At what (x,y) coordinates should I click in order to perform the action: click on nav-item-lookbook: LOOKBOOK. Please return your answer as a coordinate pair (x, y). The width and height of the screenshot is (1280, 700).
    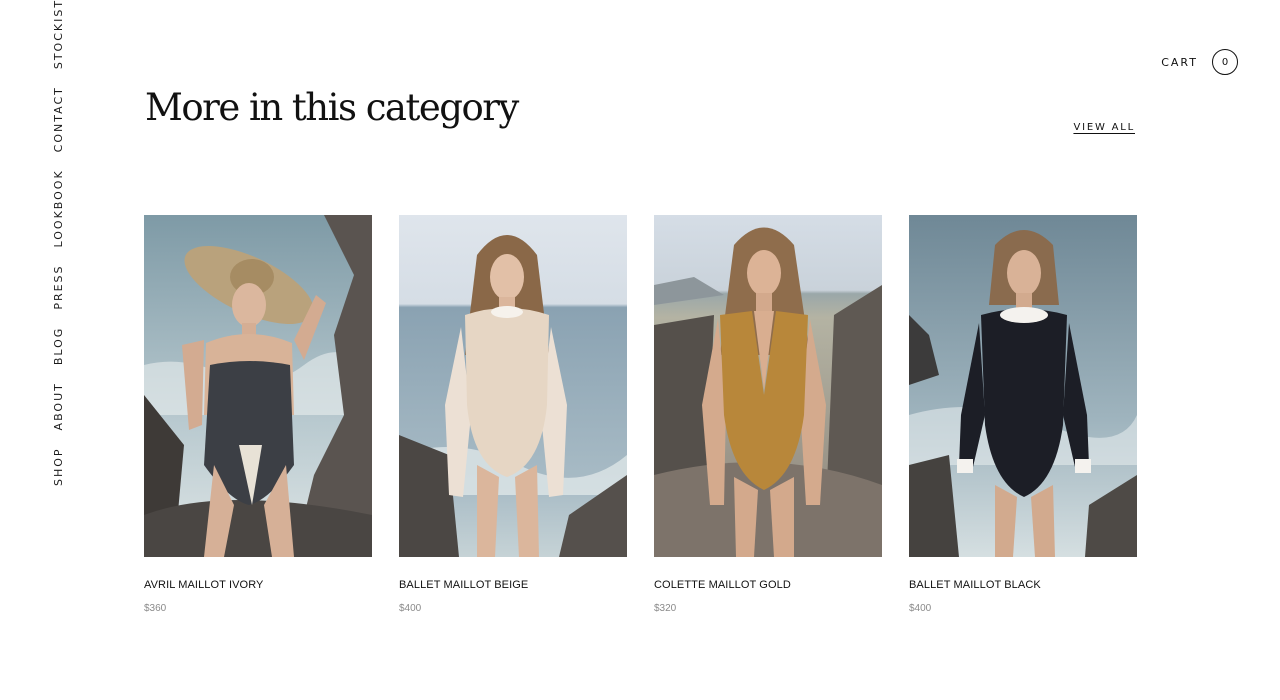
    Looking at the image, I should click on (59, 208).